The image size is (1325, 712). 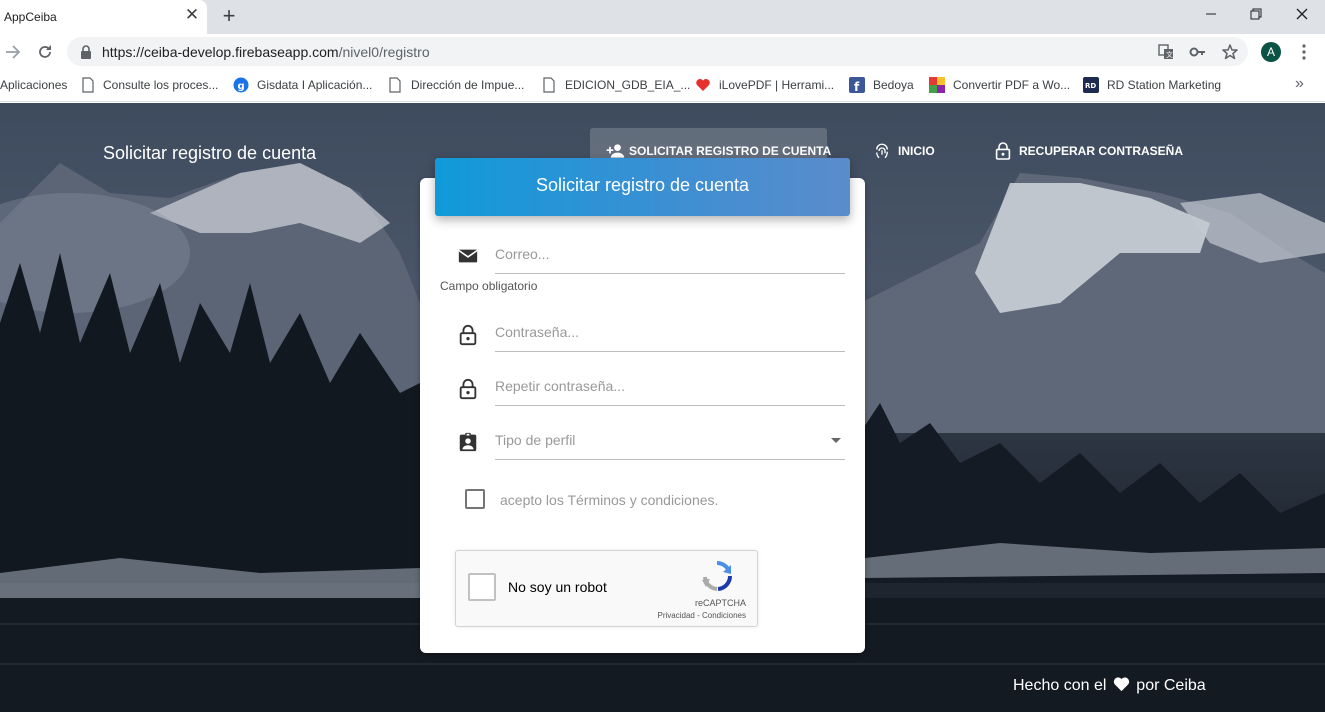 What do you see at coordinates (557, 587) in the screenshot?
I see `recaptcha-label: No soy un robot` at bounding box center [557, 587].